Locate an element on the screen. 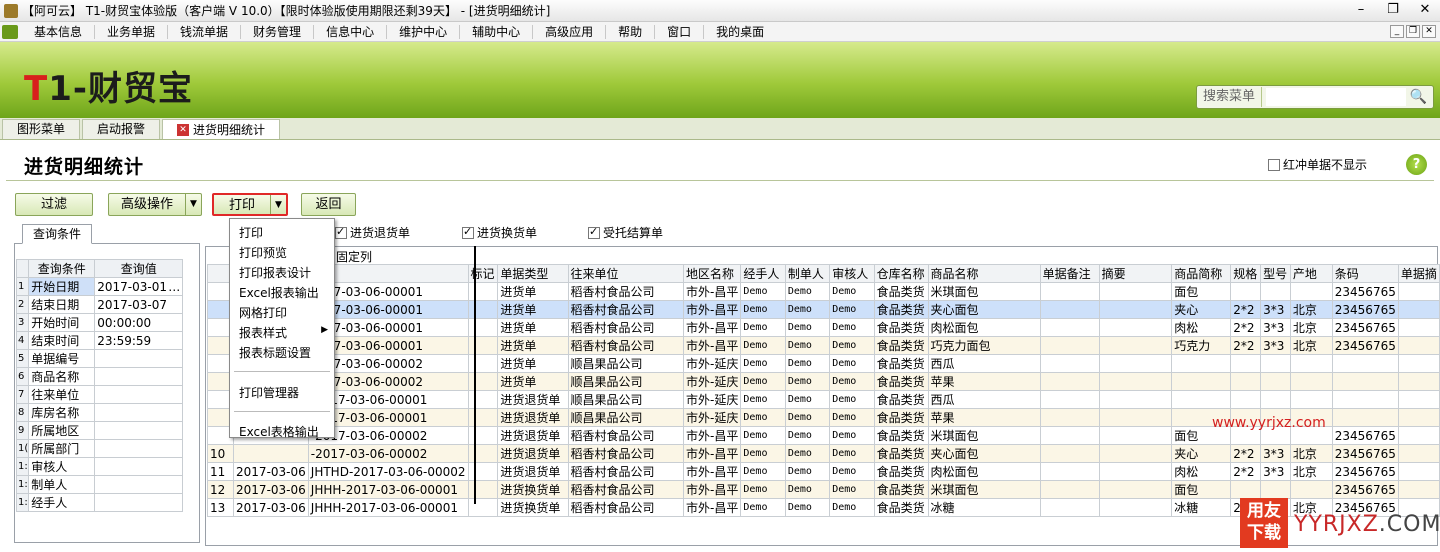 The width and height of the screenshot is (1440, 552). query-row: 9 所属地区 is located at coordinates (99, 430).